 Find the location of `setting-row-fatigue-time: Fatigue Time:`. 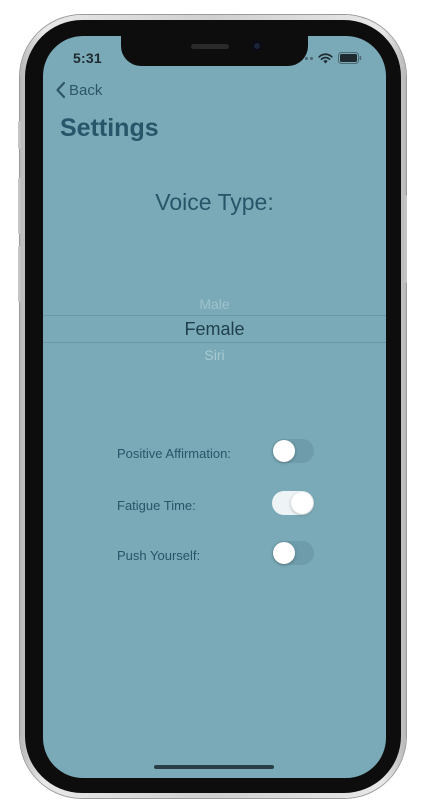

setting-row-fatigue-time: Fatigue Time: is located at coordinates (214, 506).